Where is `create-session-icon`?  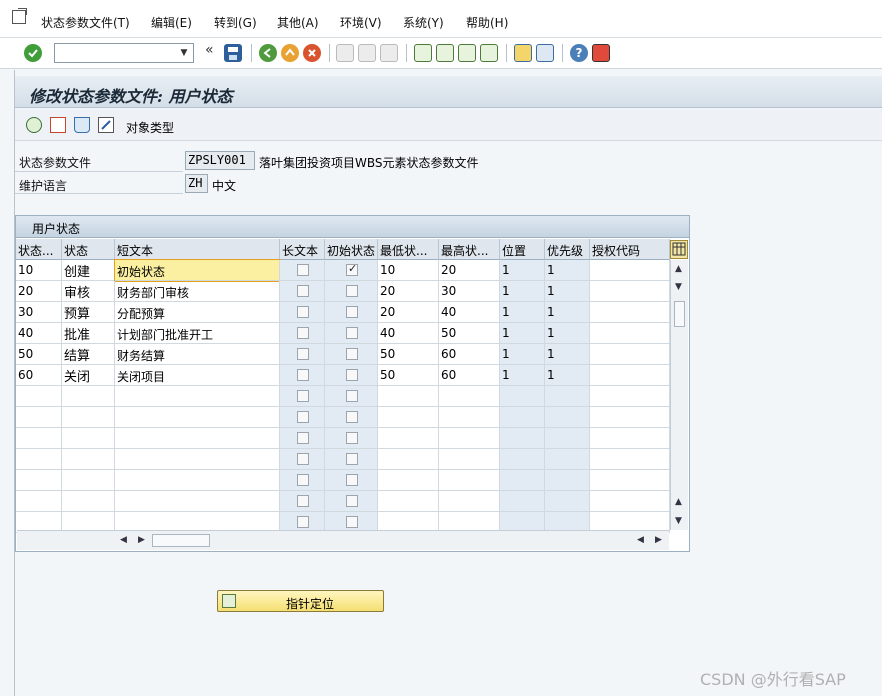 create-session-icon is located at coordinates (523, 53).